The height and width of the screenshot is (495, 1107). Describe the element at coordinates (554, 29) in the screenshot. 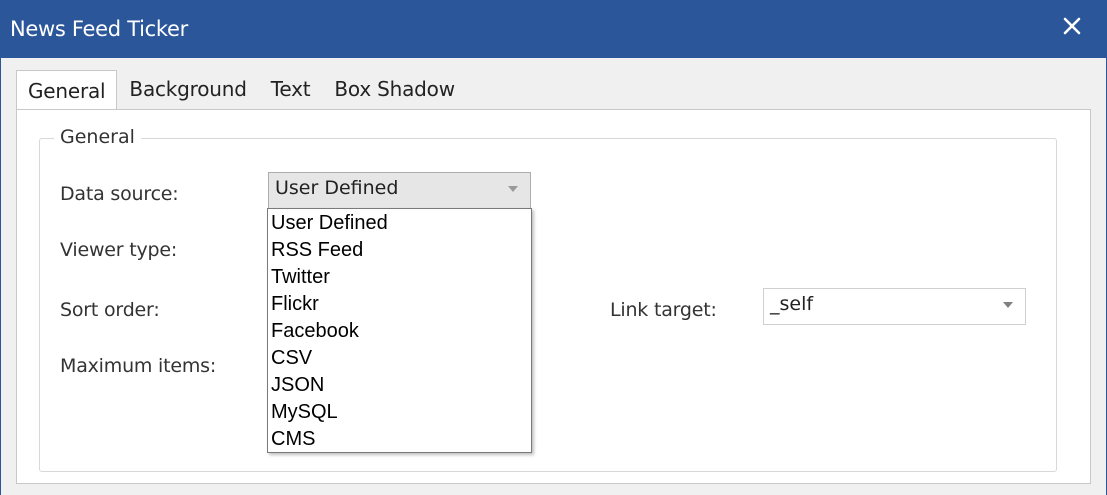

I see `title-bar: News Feed Ticker` at that location.